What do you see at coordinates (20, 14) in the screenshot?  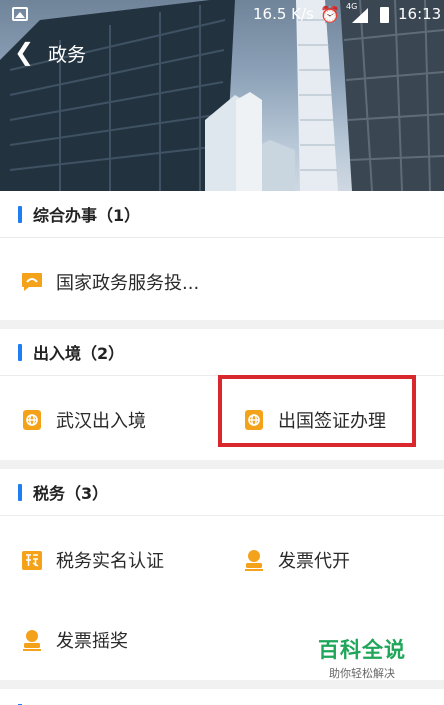 I see `image-notification-icon` at bounding box center [20, 14].